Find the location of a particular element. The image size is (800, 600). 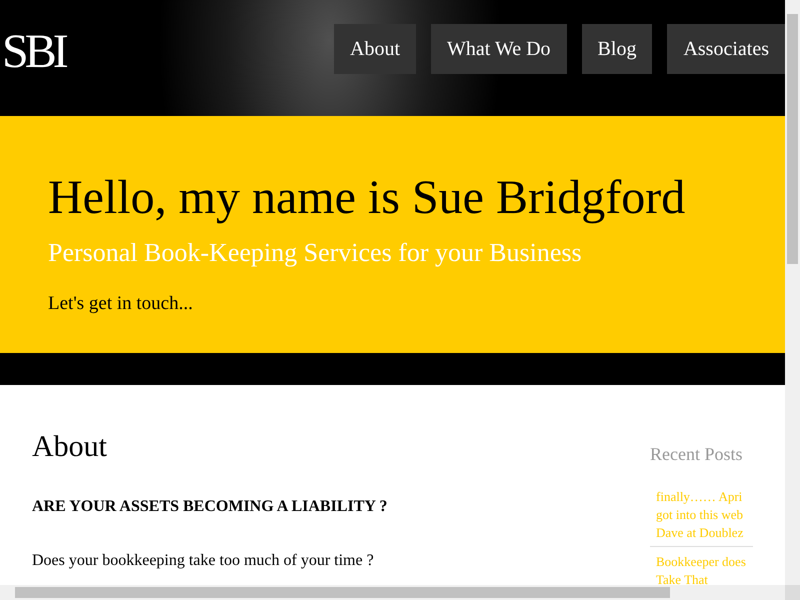

sidebar-heading: Recent Posts is located at coordinates (697, 454).